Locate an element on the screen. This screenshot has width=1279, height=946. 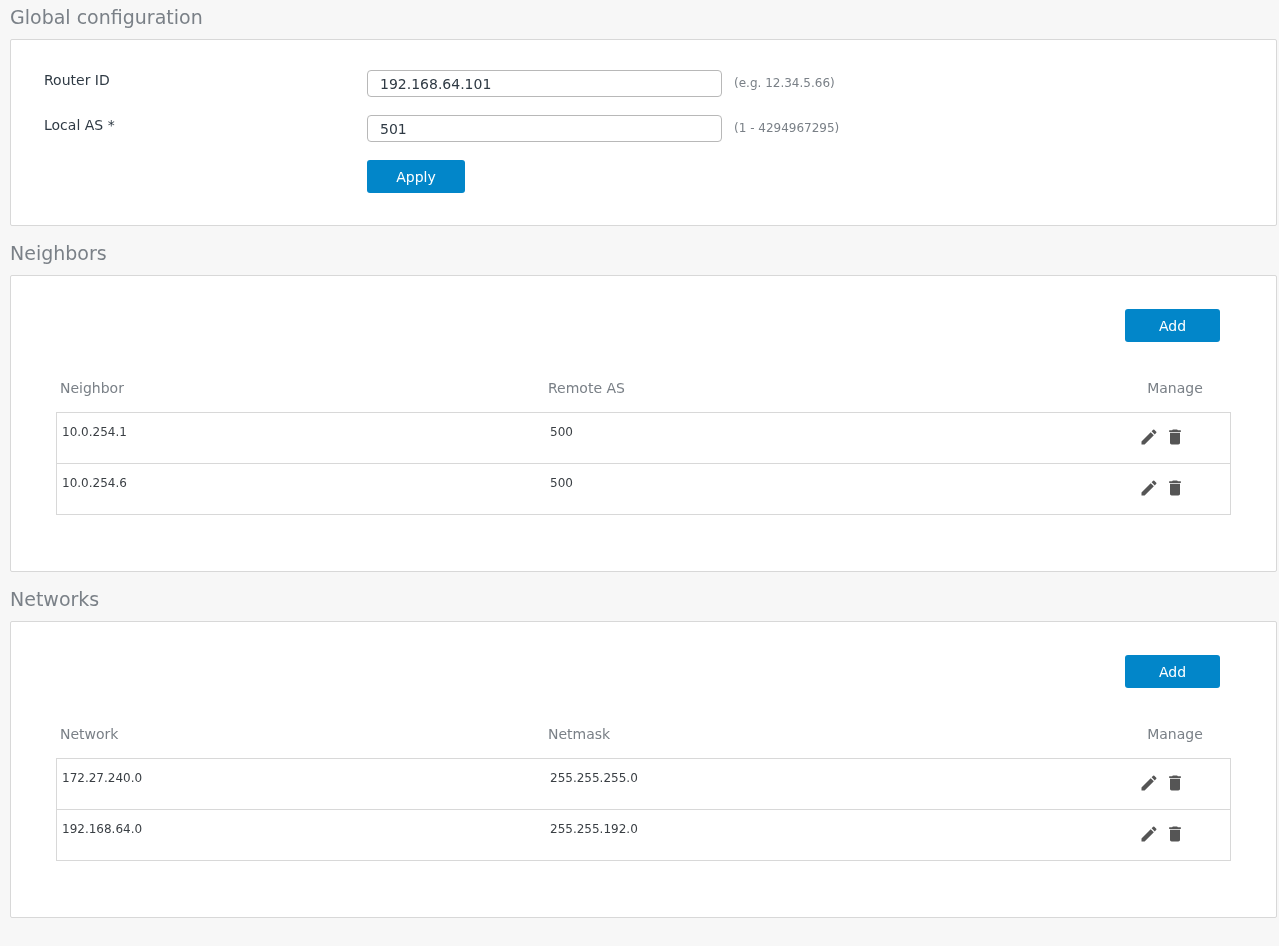
apply-button: Apply is located at coordinates (416, 176).